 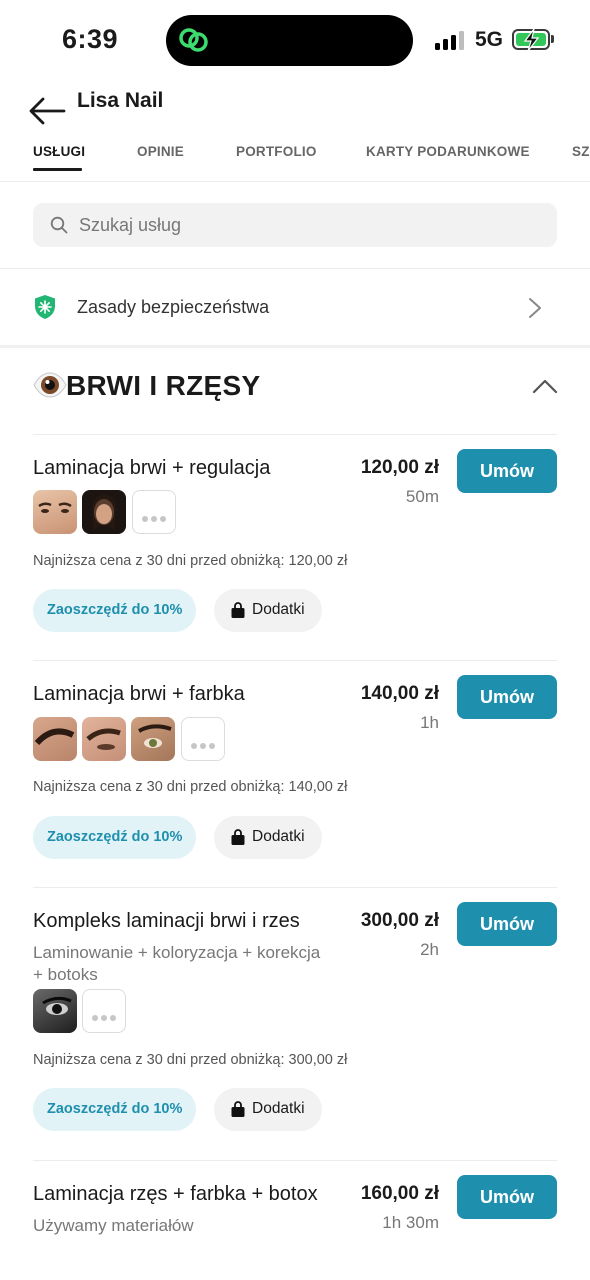 I want to click on battery-tip, so click(x=552, y=39).